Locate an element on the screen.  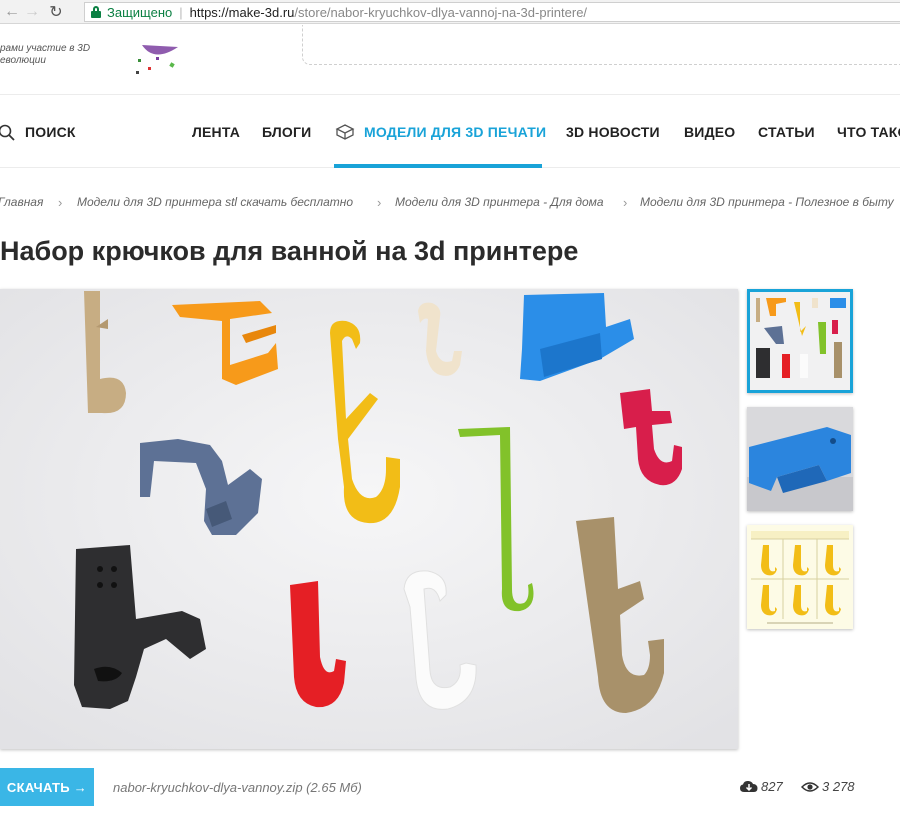
downloads-count: 827 is located at coordinates (761, 786).